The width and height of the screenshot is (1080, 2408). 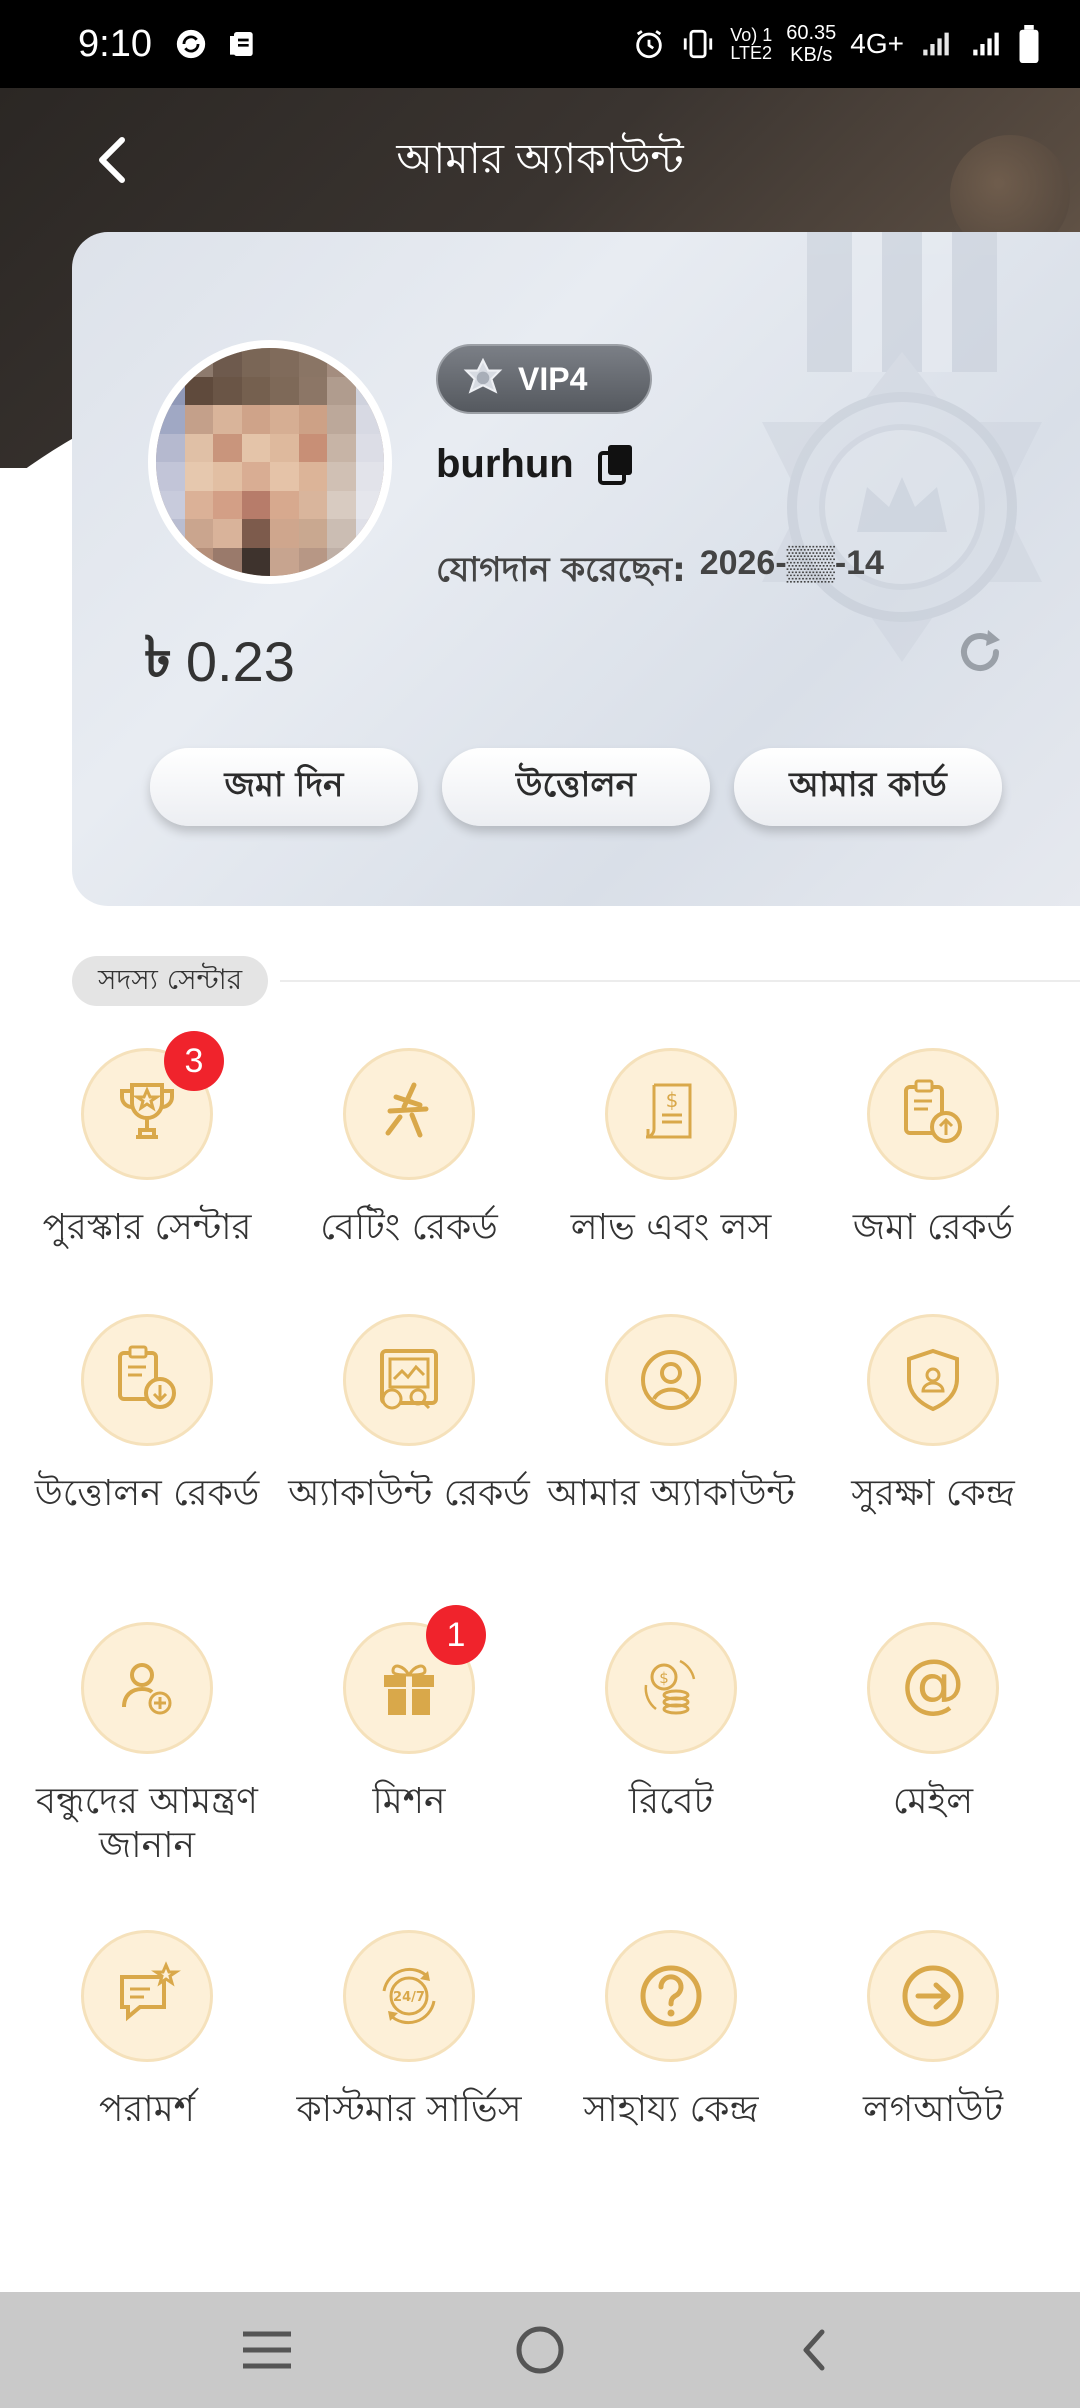 What do you see at coordinates (671, 1801) in the screenshot?
I see `menu-item-label: রিবেট` at bounding box center [671, 1801].